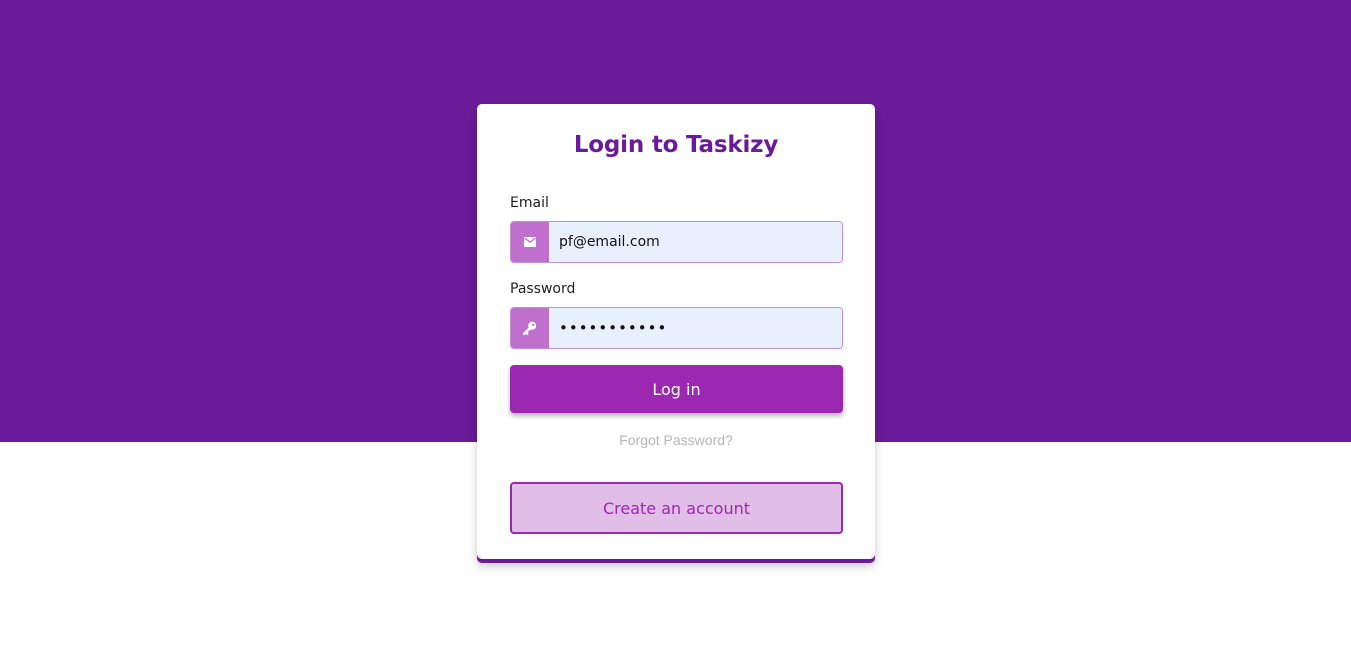 This screenshot has height=662, width=1351. I want to click on envelope-icon, so click(530, 242).